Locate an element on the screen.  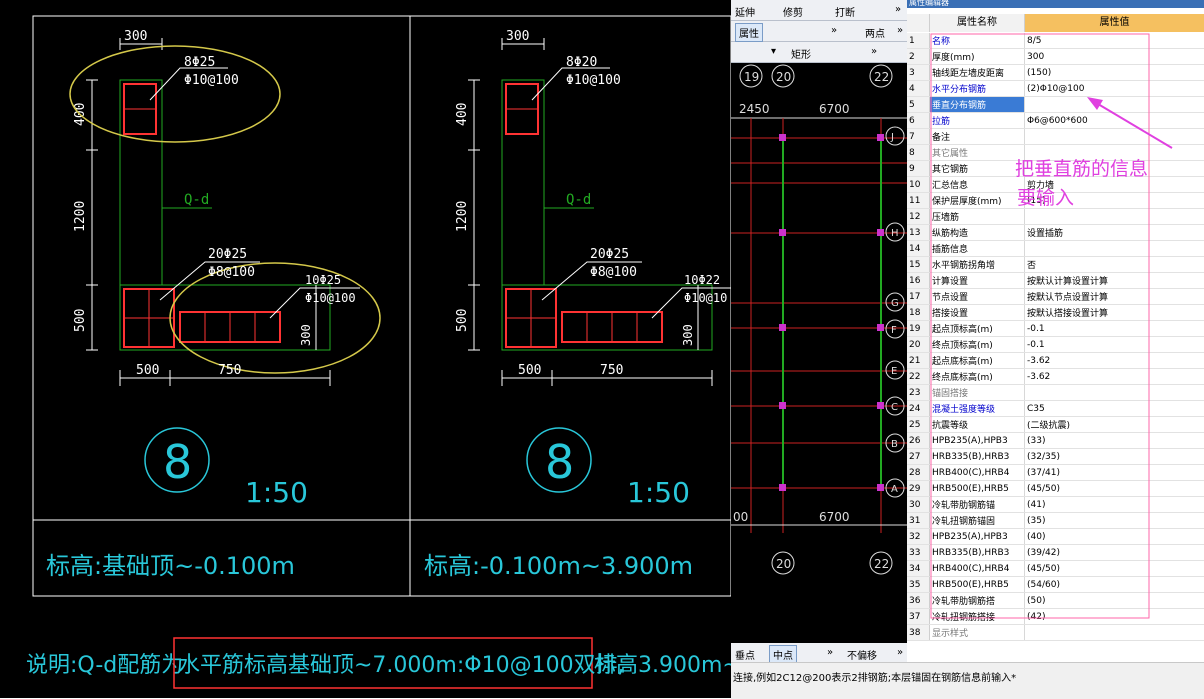
property-value: 剪力墙 is located at coordinates (1114, 185).